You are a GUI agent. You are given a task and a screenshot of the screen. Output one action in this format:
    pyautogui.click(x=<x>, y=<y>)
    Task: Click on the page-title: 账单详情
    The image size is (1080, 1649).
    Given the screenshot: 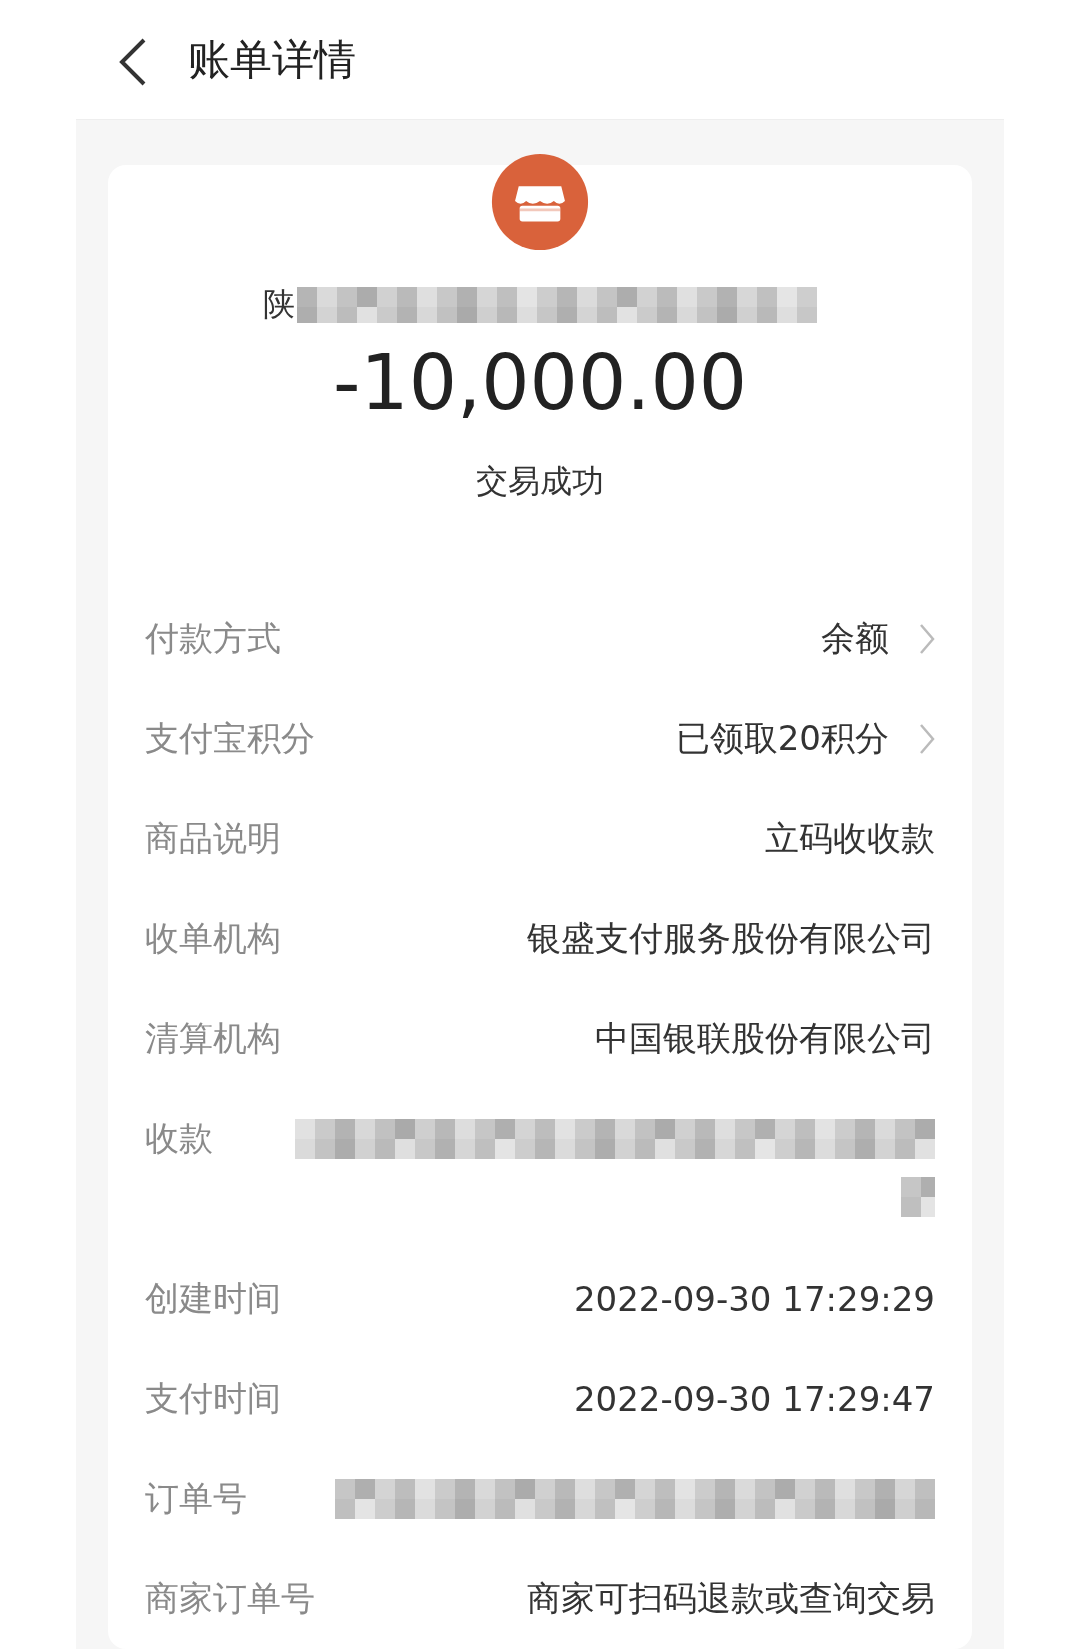 What is the action you would take?
    pyautogui.click(x=272, y=59)
    